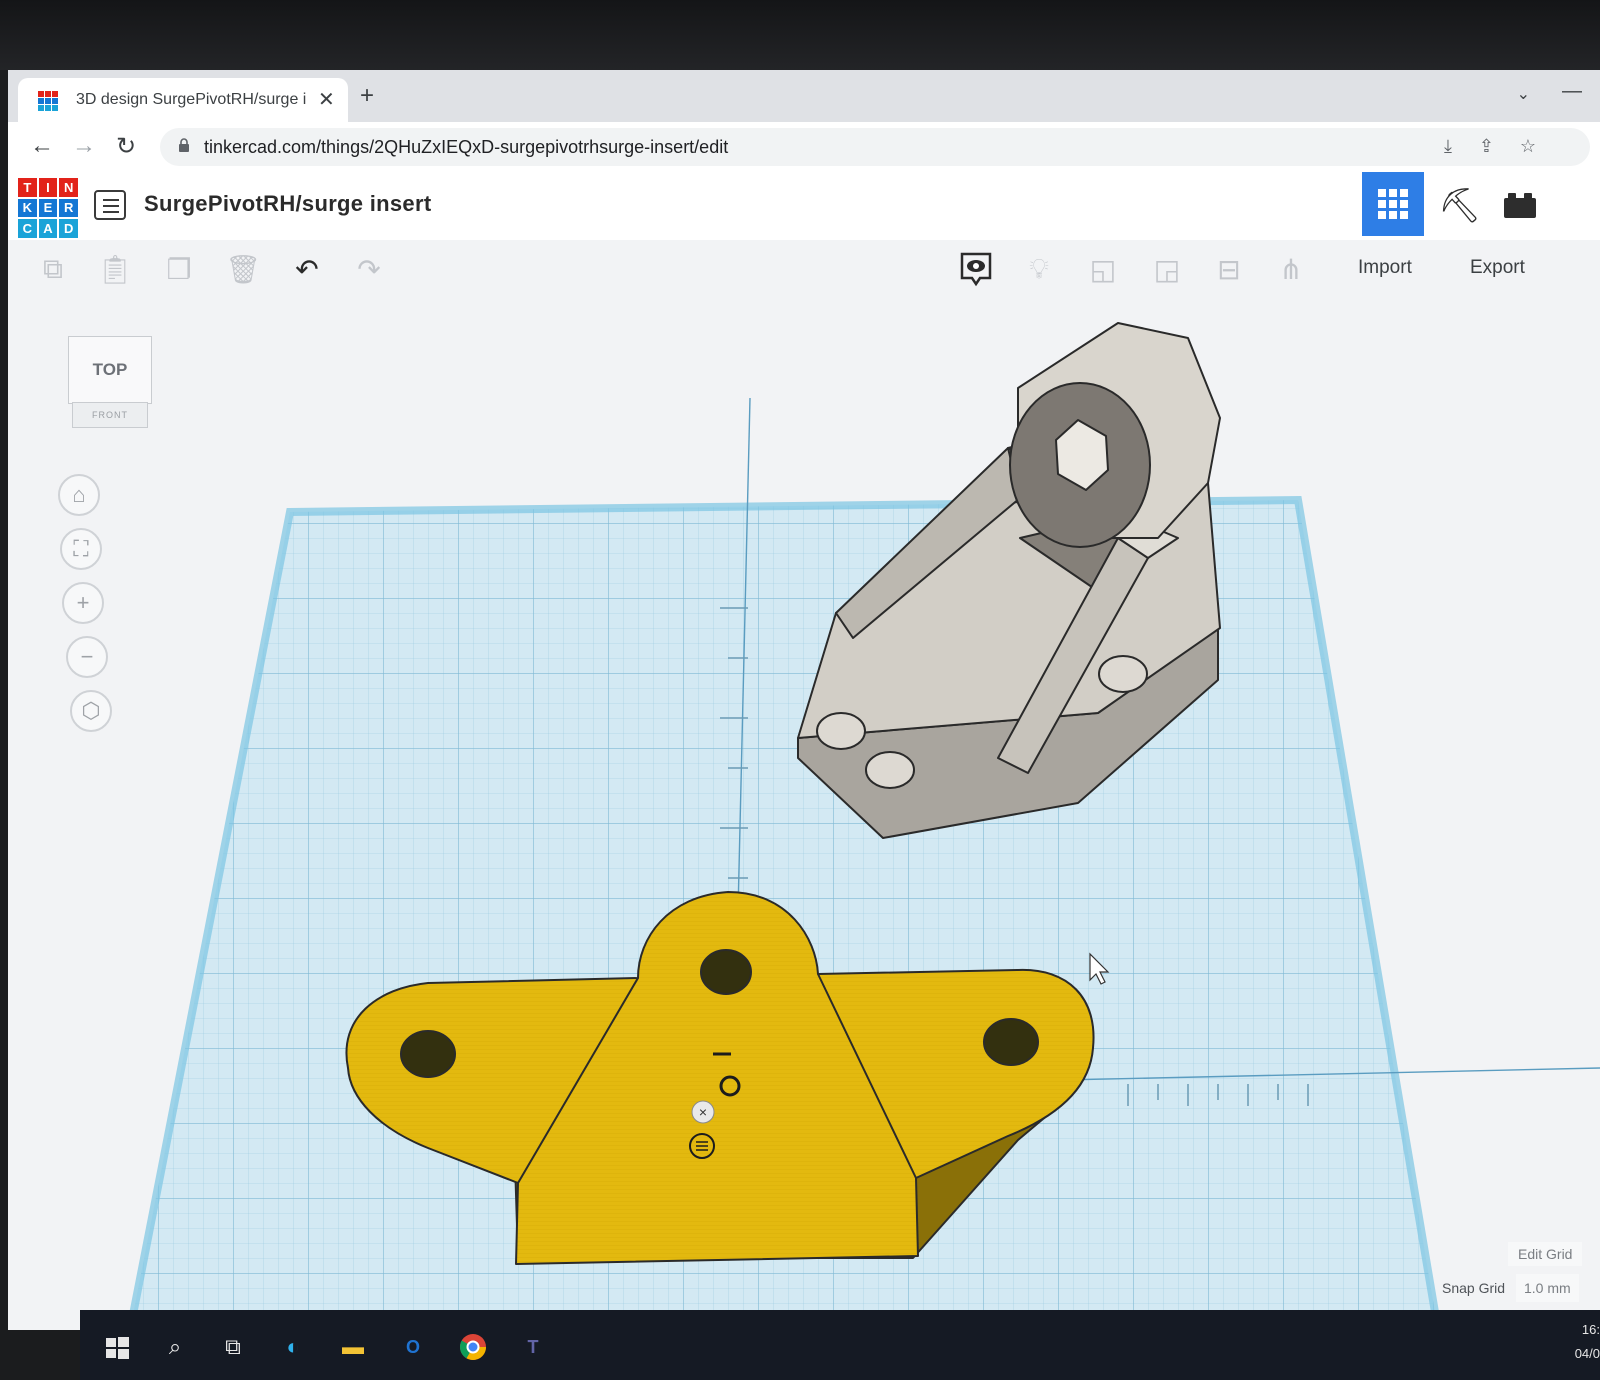  Describe the element at coordinates (110, 370) in the screenshot. I see `view-cube-top: TOP` at that location.